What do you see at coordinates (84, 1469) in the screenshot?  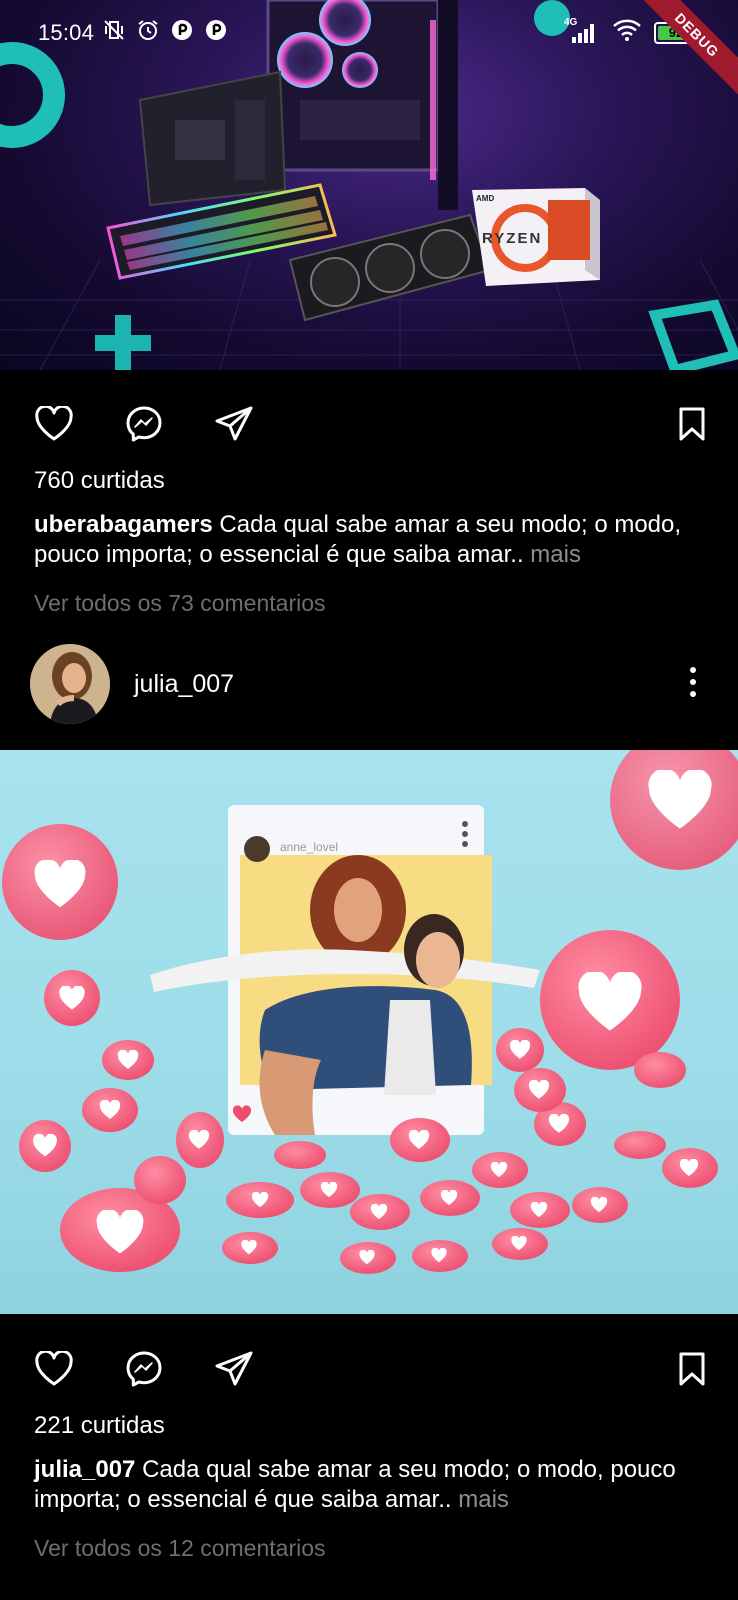 I see `caption-username: julia_007` at bounding box center [84, 1469].